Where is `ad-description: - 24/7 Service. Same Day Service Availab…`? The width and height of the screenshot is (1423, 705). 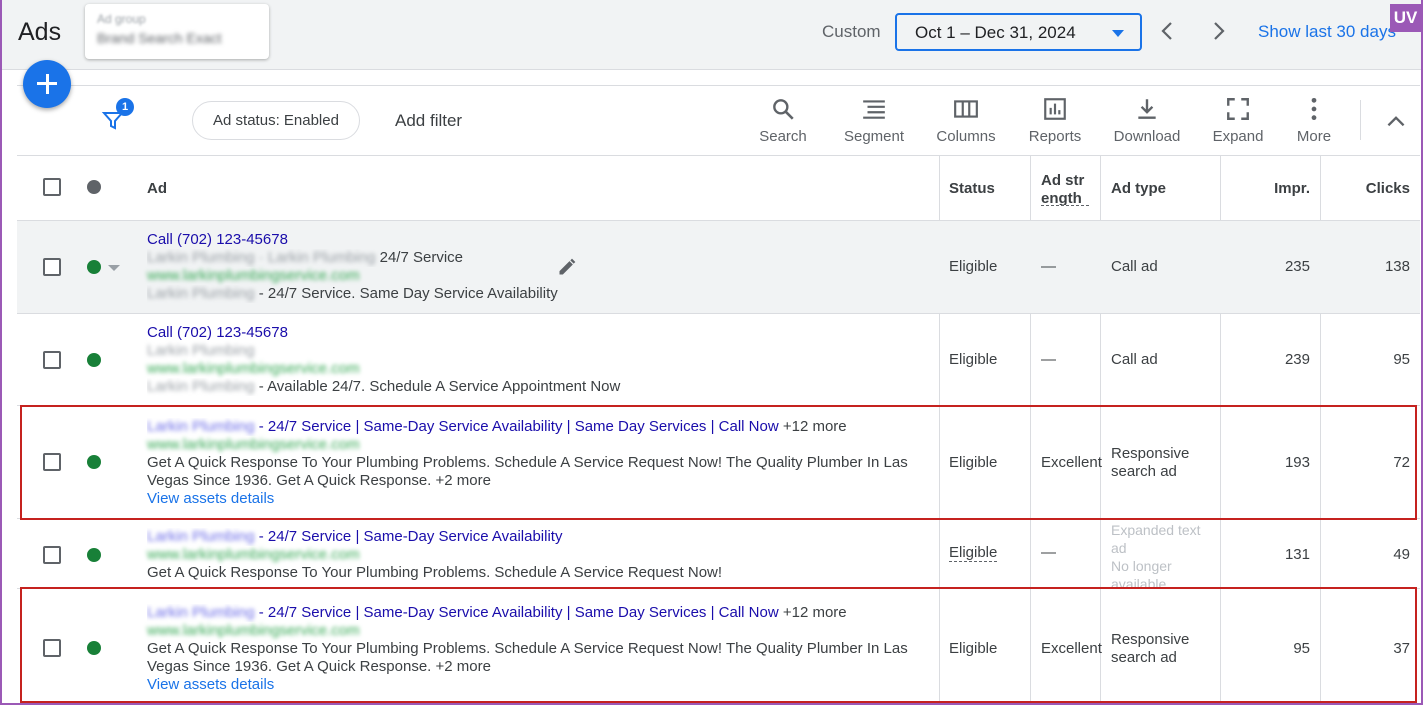
ad-description: - 24/7 Service. Same Day Service Availab… is located at coordinates (406, 293).